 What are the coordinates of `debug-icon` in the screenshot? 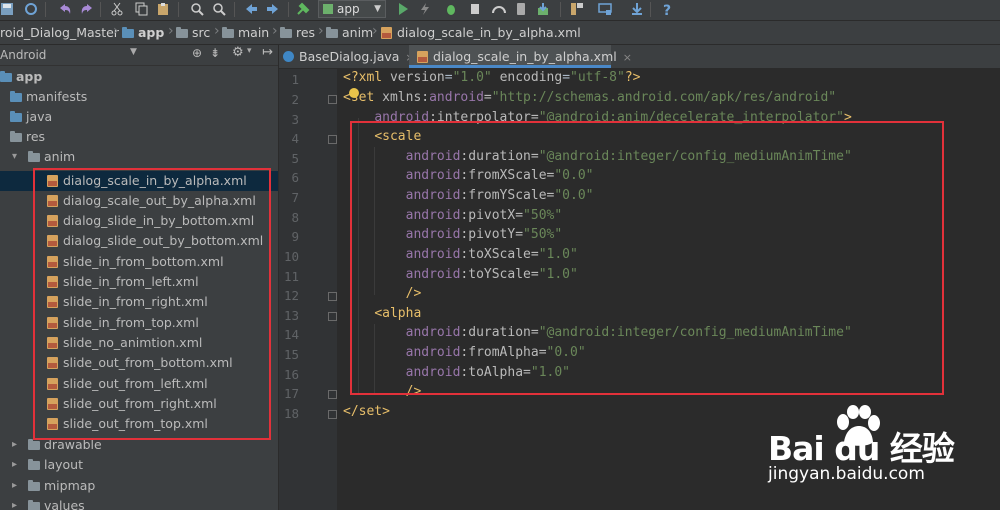 It's located at (451, 9).